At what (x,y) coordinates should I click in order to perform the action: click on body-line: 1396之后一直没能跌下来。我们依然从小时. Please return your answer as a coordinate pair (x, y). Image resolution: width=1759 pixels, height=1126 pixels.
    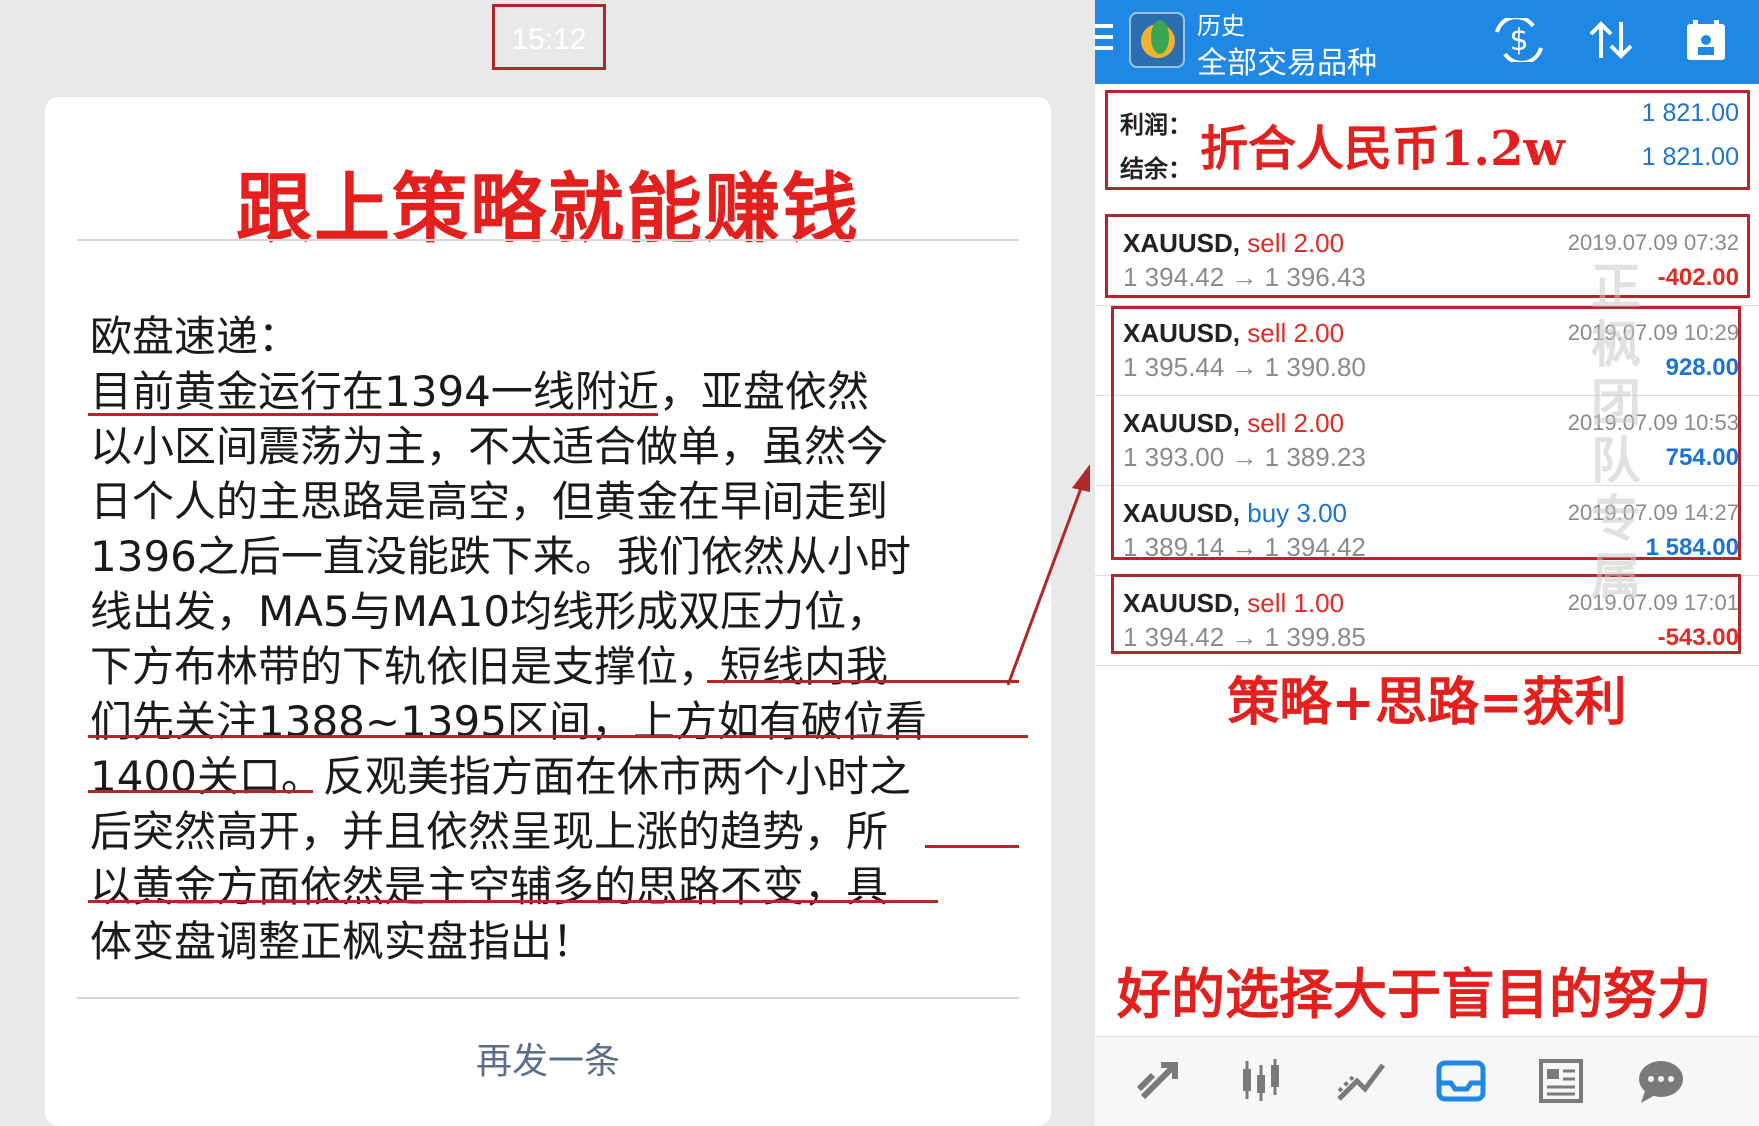
    Looking at the image, I should click on (500, 556).